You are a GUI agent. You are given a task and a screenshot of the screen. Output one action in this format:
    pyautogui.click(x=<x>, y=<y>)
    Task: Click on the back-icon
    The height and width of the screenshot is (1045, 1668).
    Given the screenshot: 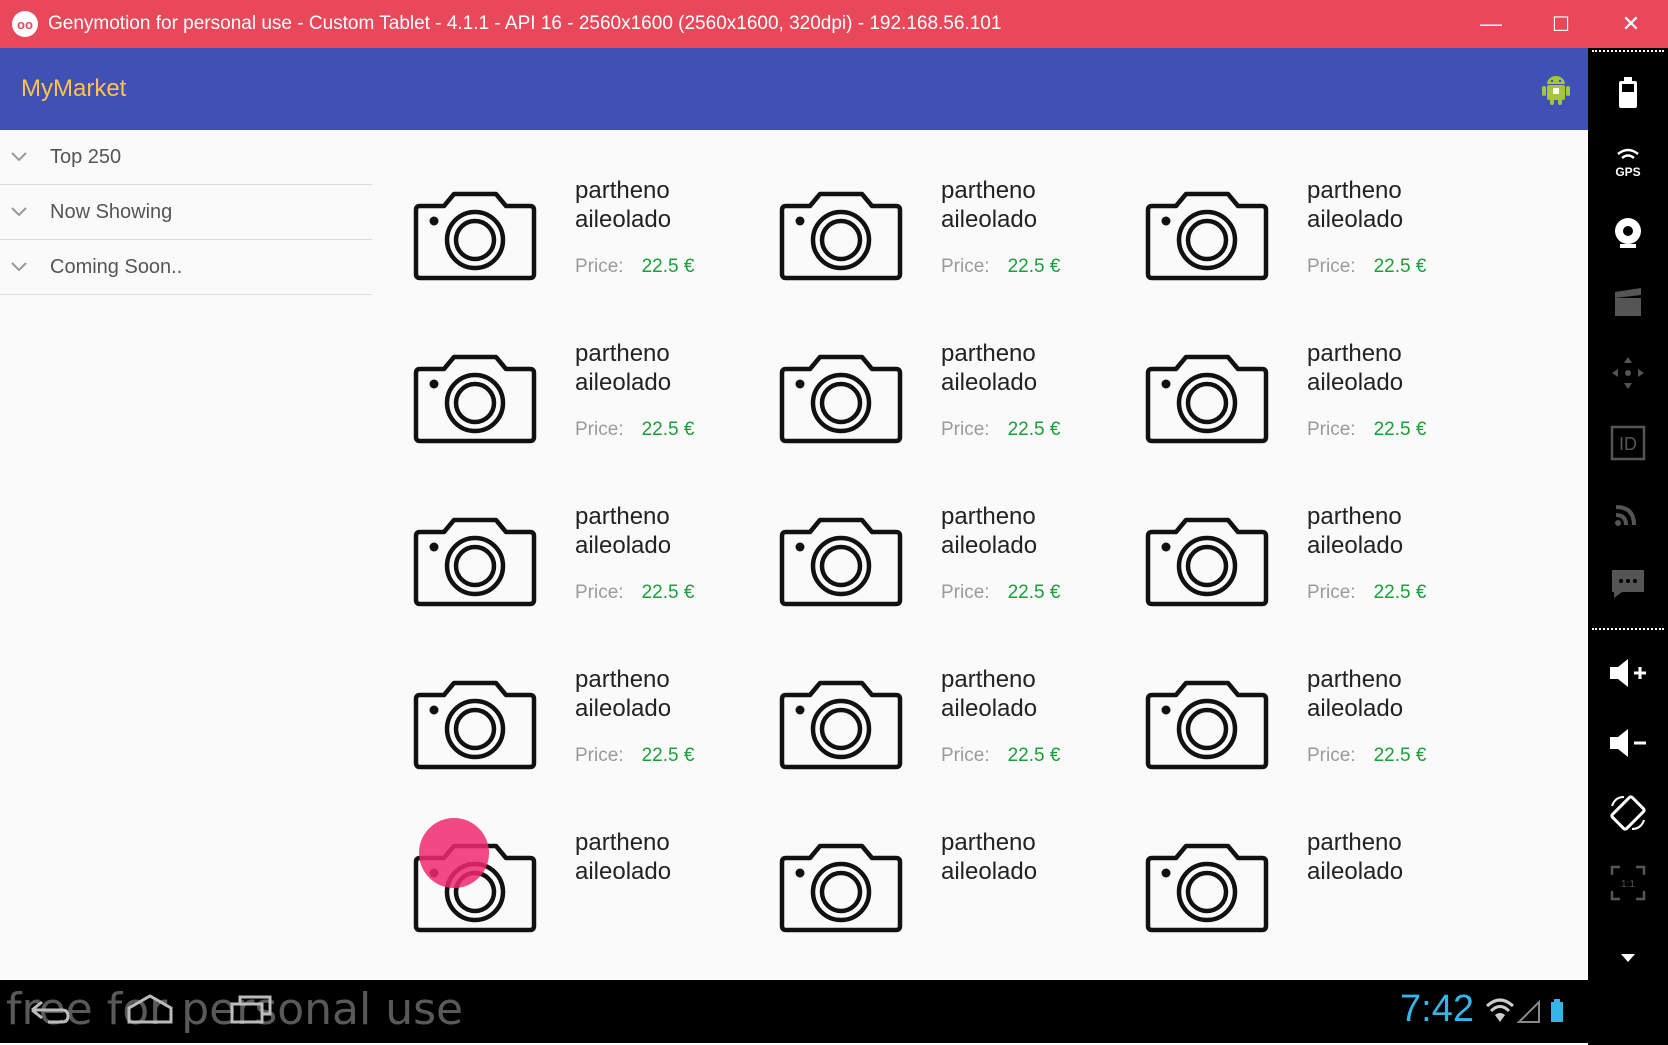 What is the action you would take?
    pyautogui.click(x=50, y=1010)
    